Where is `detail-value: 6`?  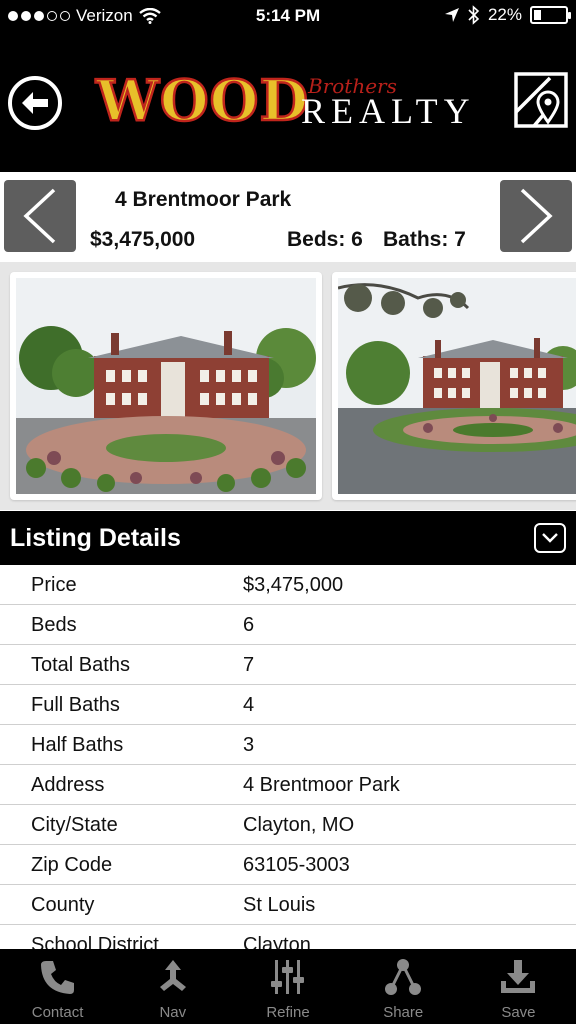
detail-value: 6 is located at coordinates (249, 625).